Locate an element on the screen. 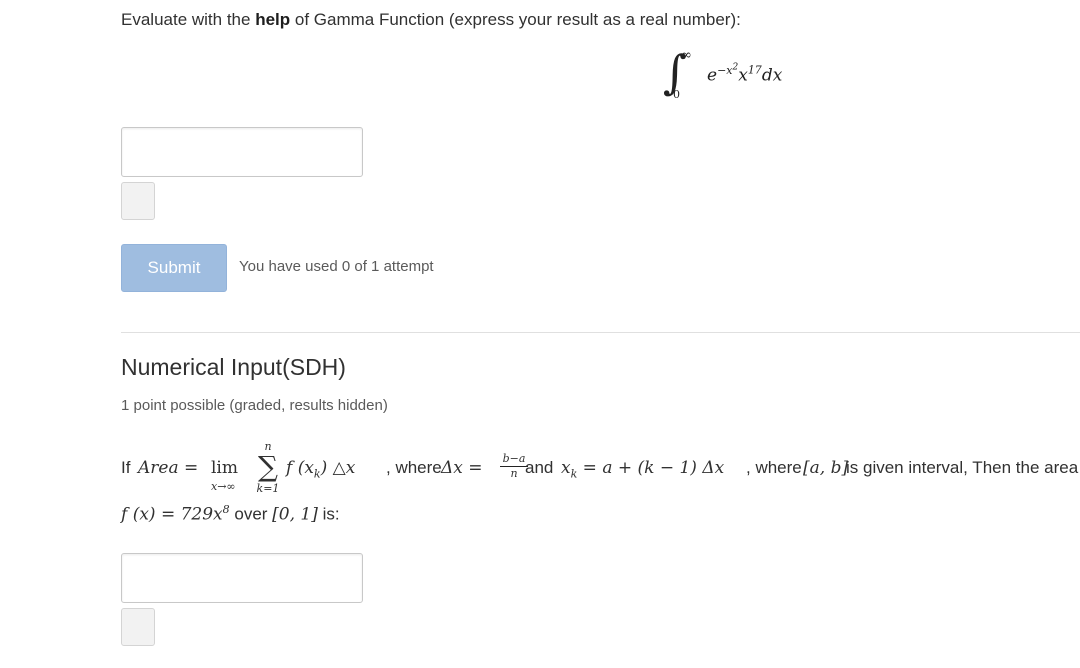 This screenshot has width=1080, height=668. xk-variable: x is located at coordinates (566, 468).